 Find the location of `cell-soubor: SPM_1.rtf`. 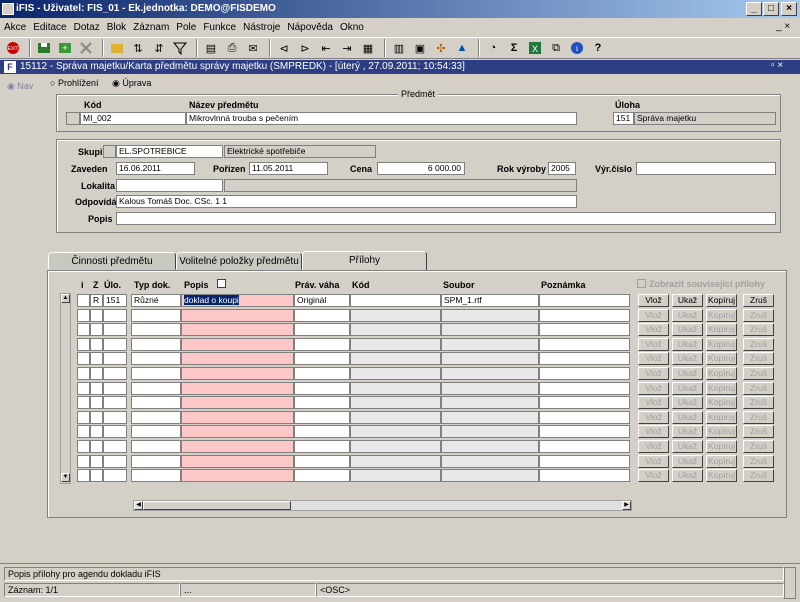

cell-soubor: SPM_1.rtf is located at coordinates (490, 300).